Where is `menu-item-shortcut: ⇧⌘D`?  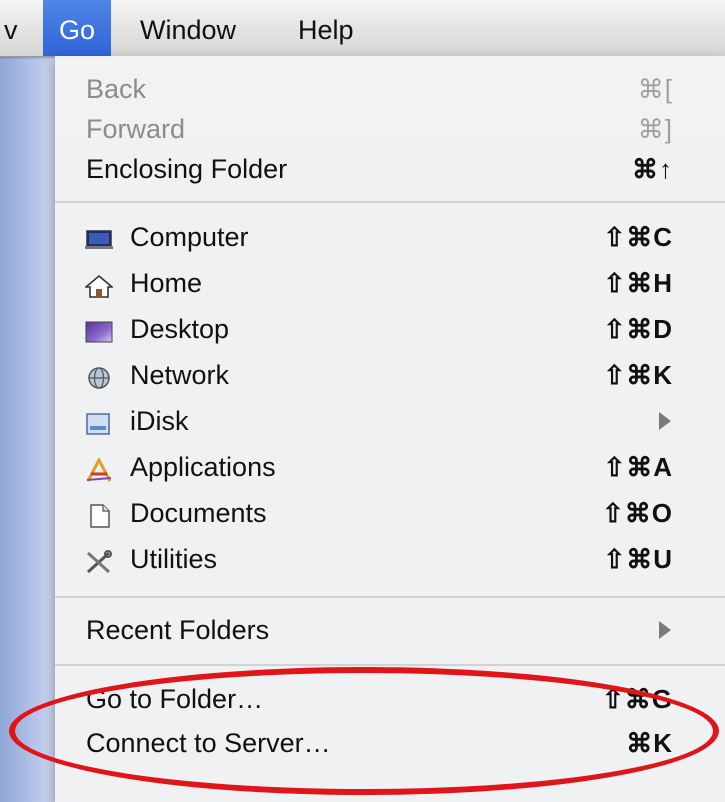
menu-item-shortcut: ⇧⌘D is located at coordinates (638, 329).